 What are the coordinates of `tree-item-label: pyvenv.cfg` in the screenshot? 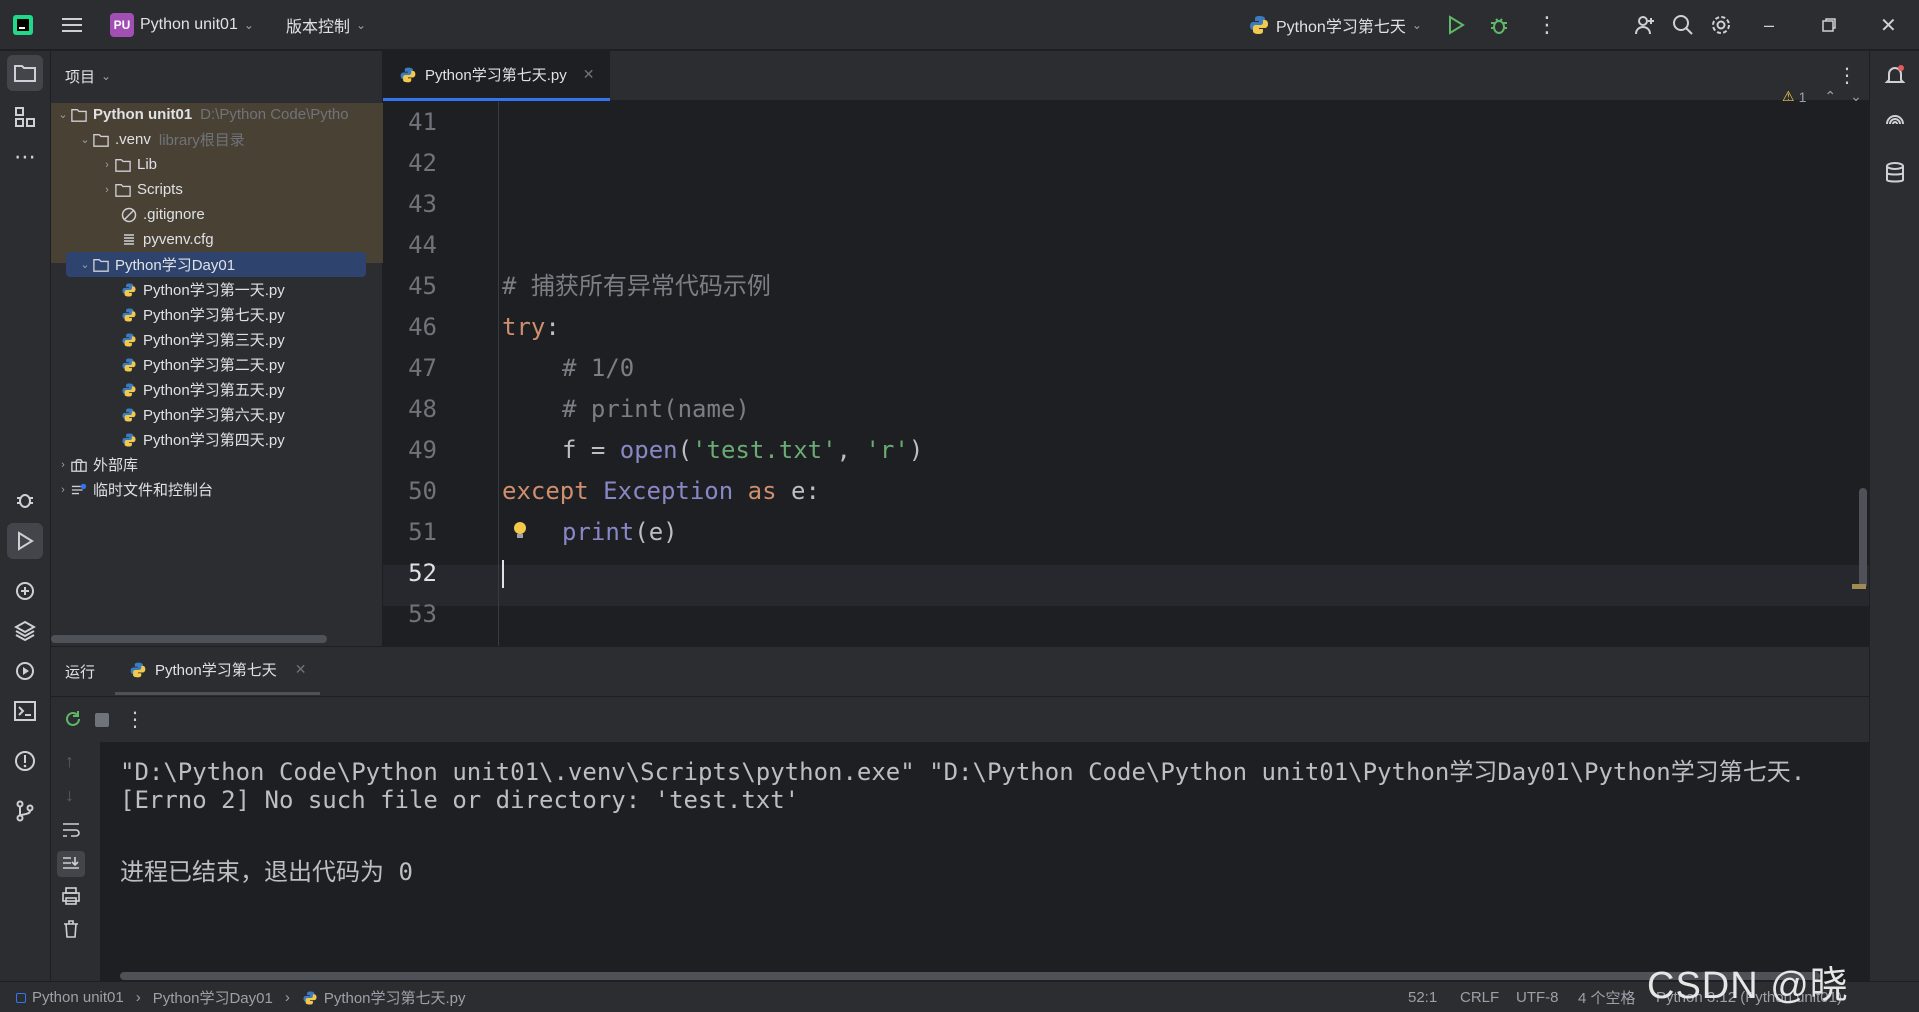 It's located at (178, 239).